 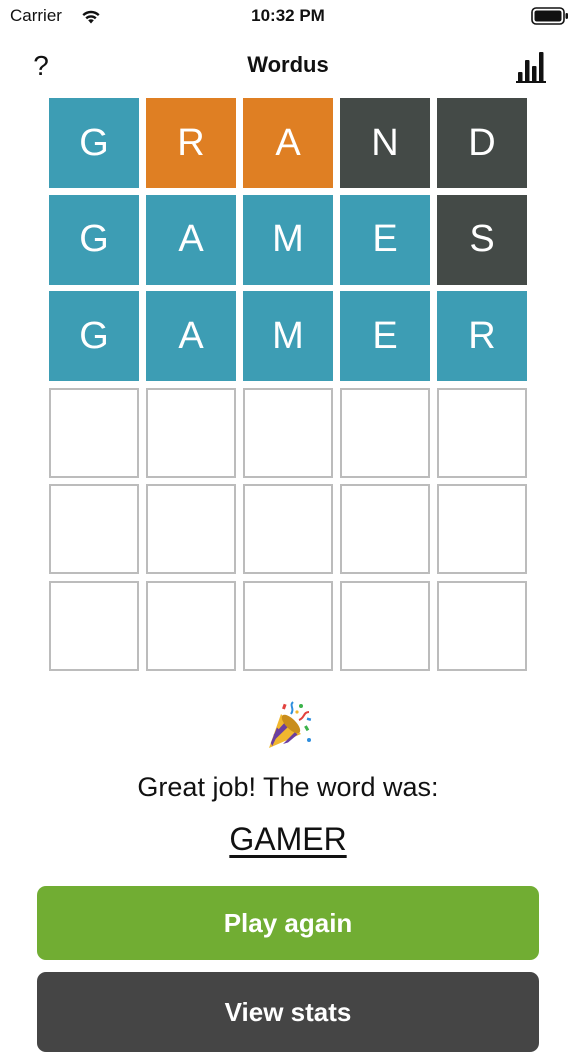 What do you see at coordinates (288, 1012) in the screenshot?
I see `view-stats-button: View stats` at bounding box center [288, 1012].